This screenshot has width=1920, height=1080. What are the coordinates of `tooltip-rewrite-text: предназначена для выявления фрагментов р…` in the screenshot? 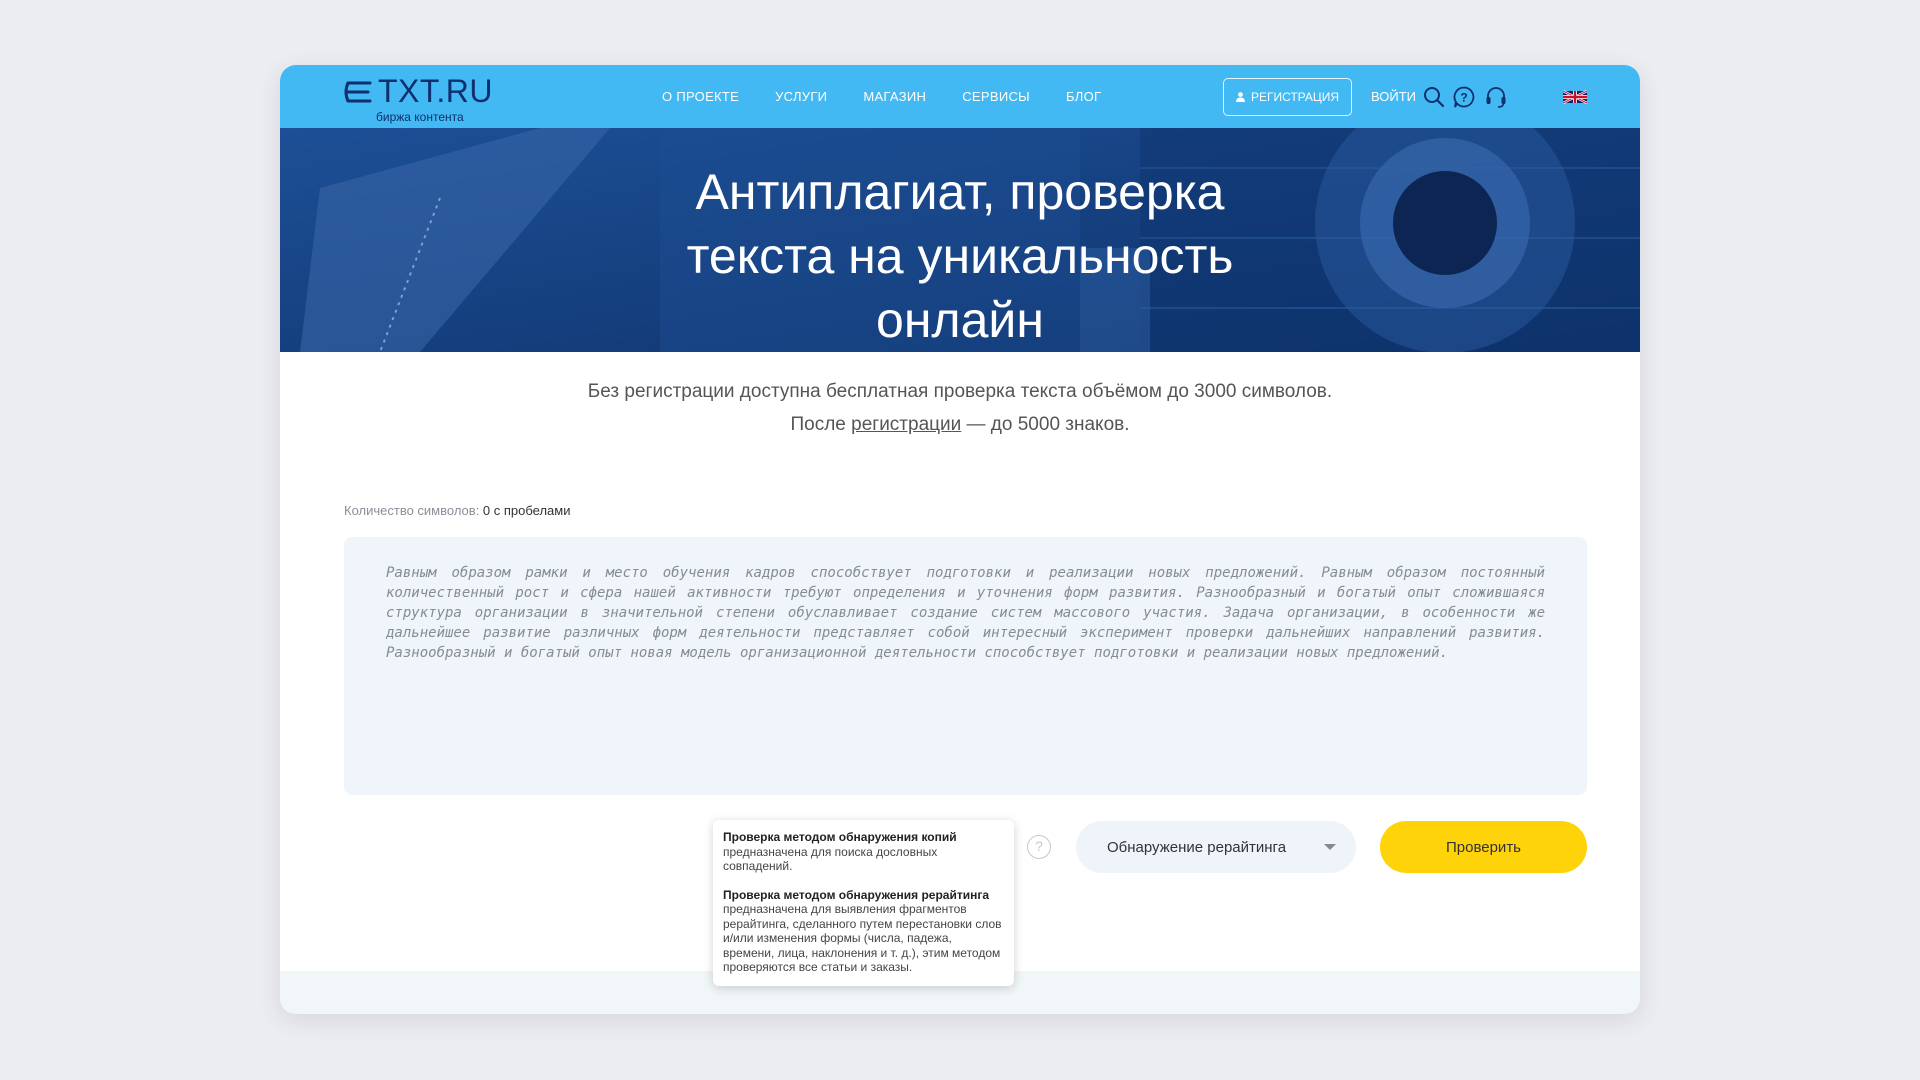 It's located at (862, 938).